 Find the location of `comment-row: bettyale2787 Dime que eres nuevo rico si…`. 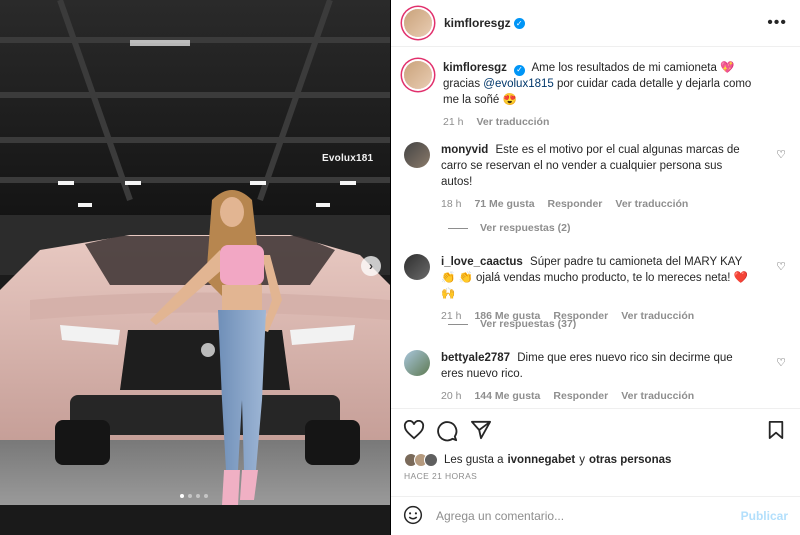

comment-row: bettyale2787 Dime que eres nuevo rico si… is located at coordinates (599, 377).